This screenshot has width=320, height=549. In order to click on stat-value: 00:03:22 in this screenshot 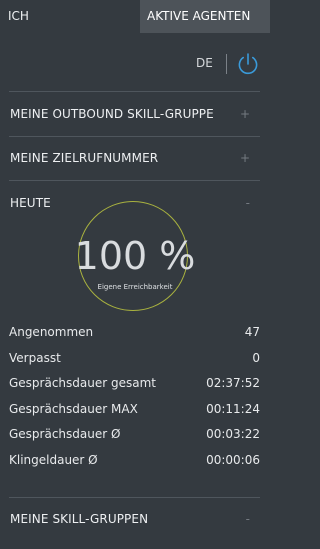, I will do `click(233, 434)`.